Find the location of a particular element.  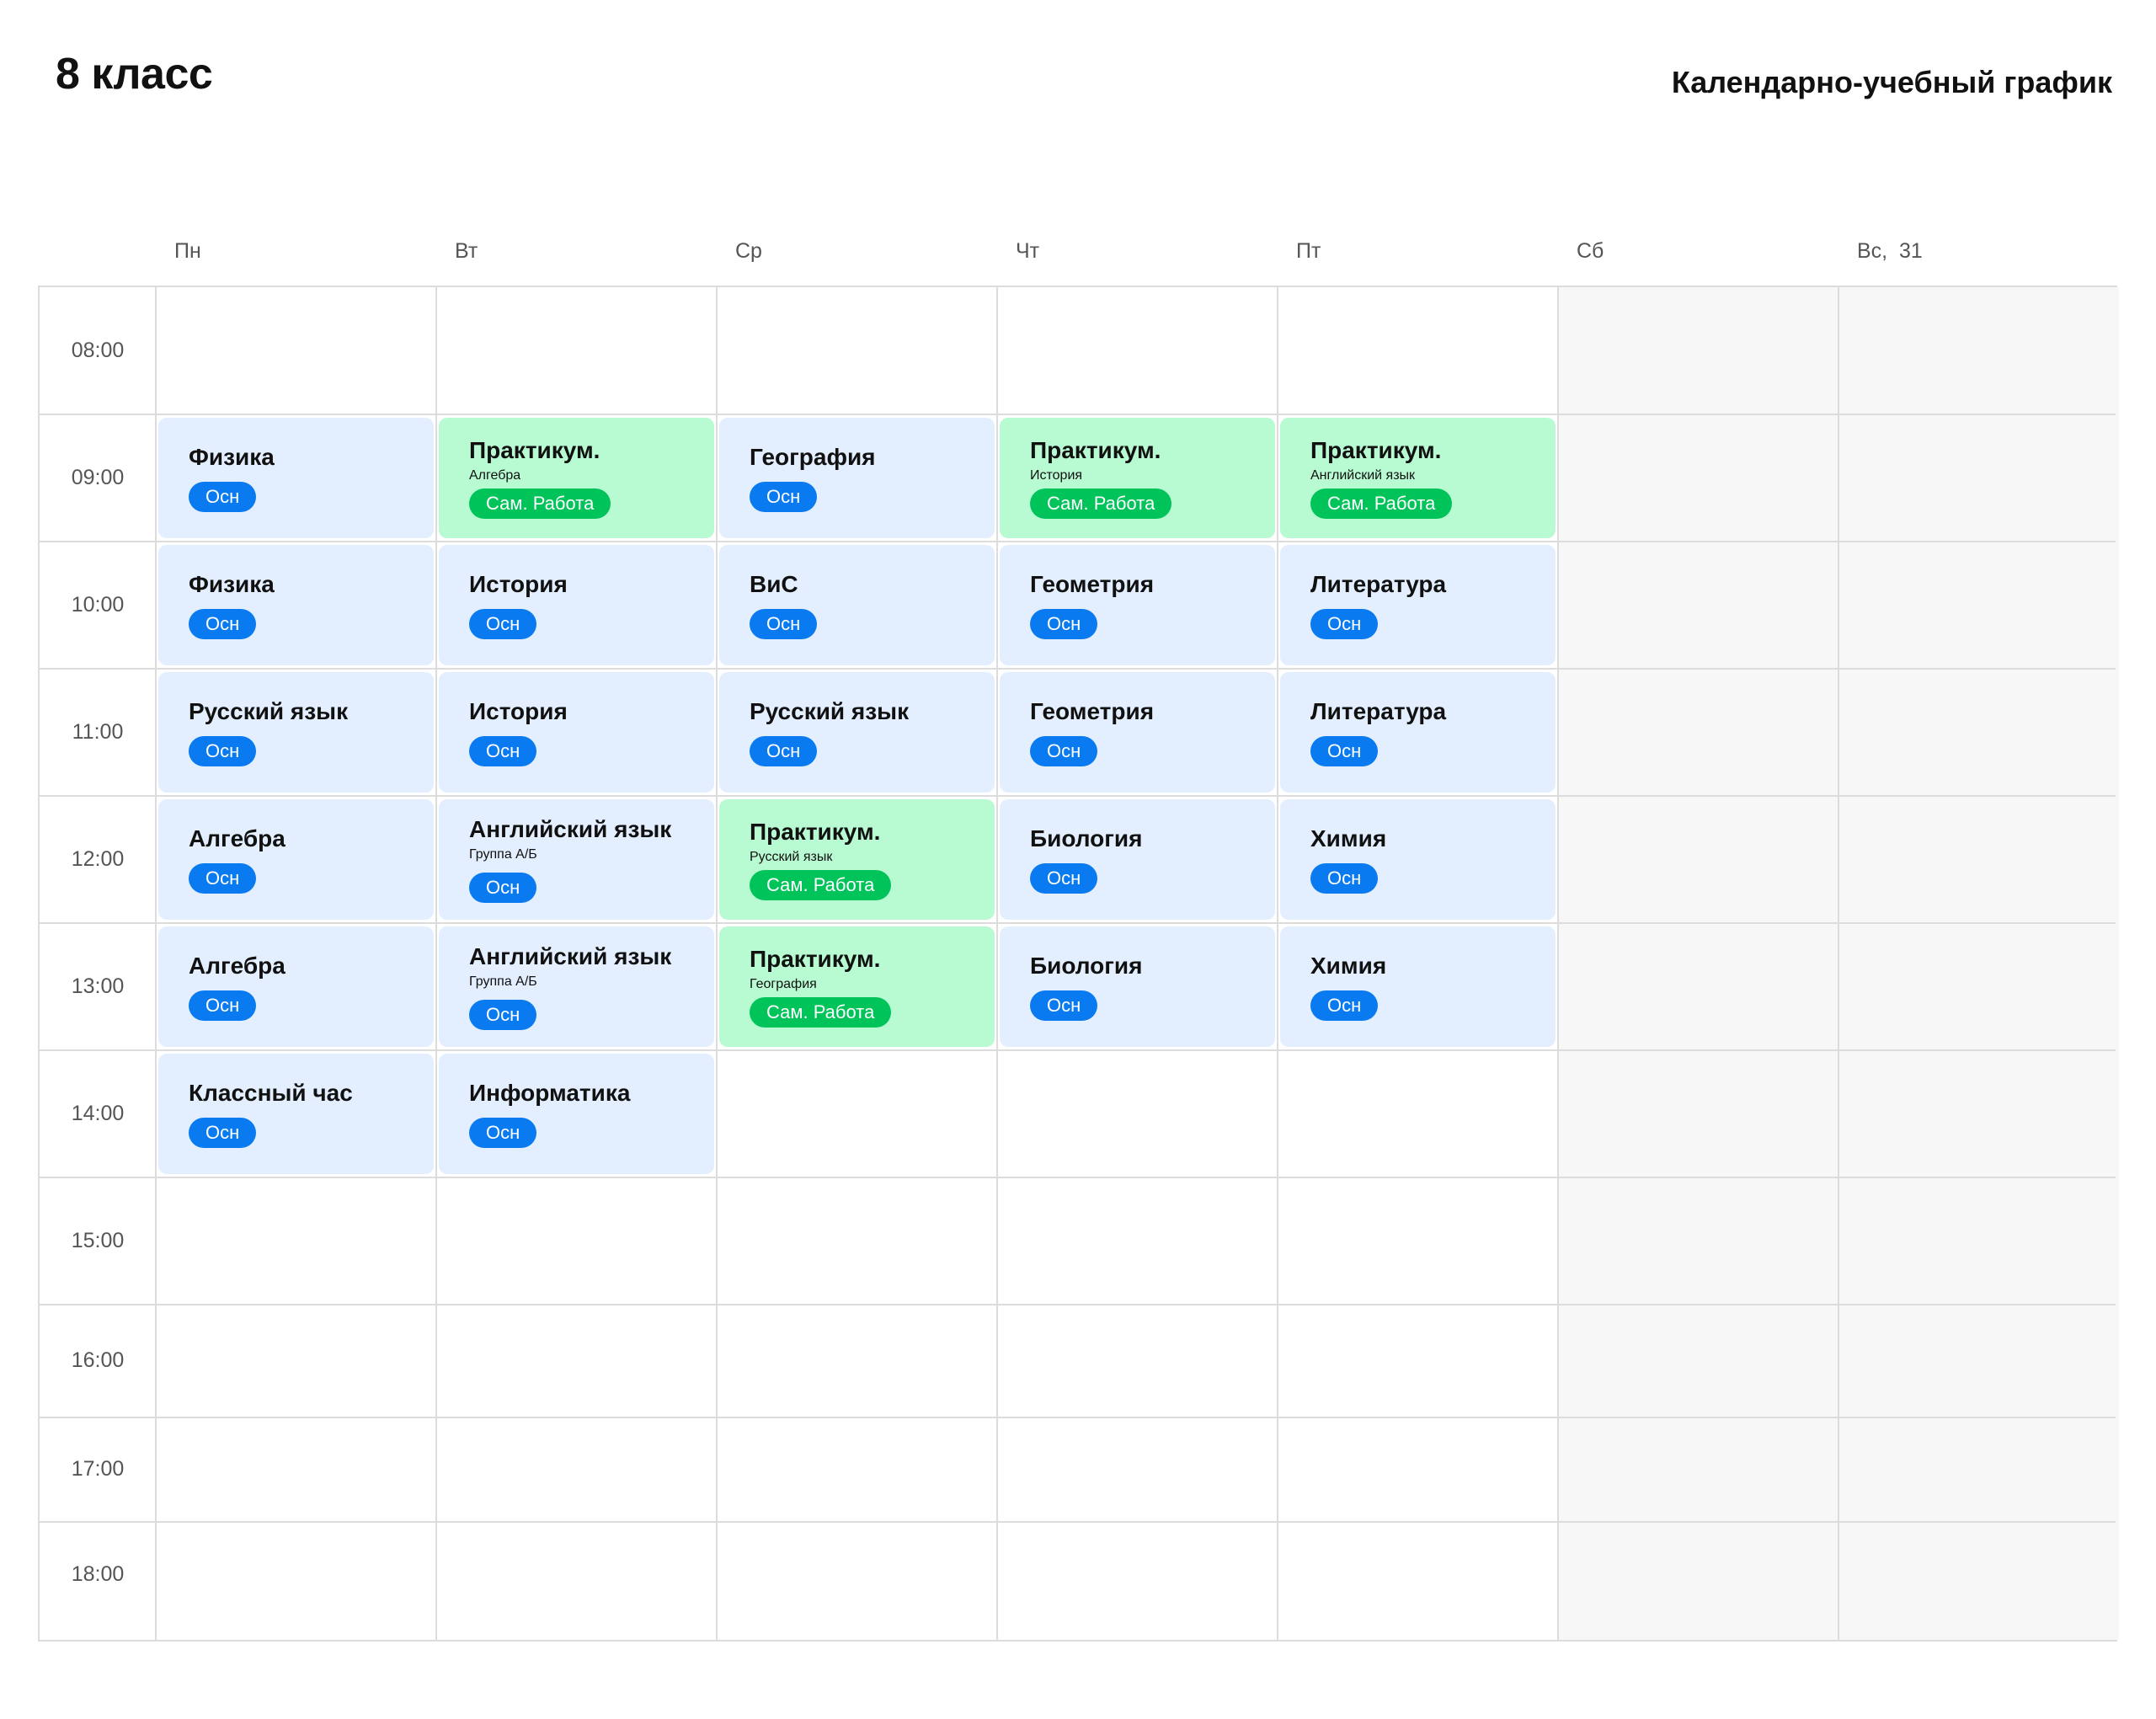

page-subtitle: Календарно-учебный график is located at coordinates (1891, 82).